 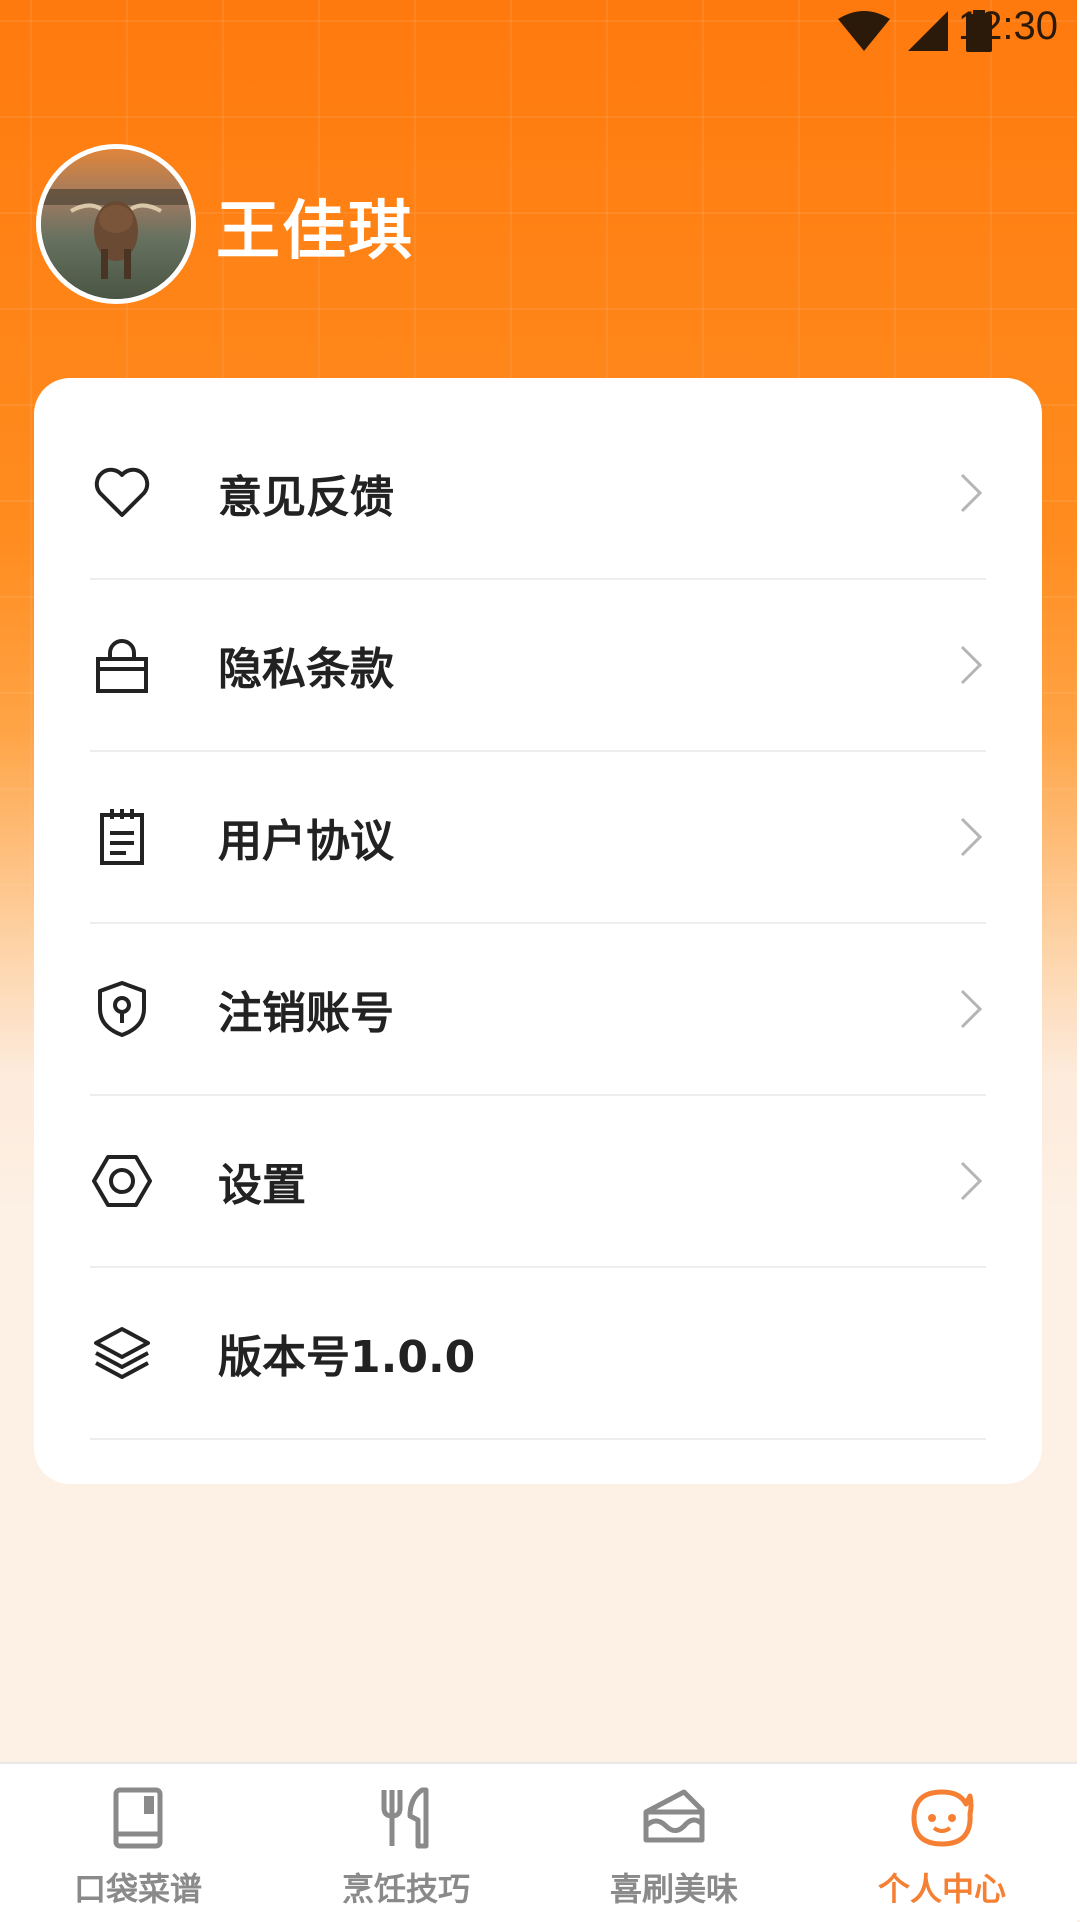 What do you see at coordinates (928, 31) in the screenshot?
I see `cell-signal-icon` at bounding box center [928, 31].